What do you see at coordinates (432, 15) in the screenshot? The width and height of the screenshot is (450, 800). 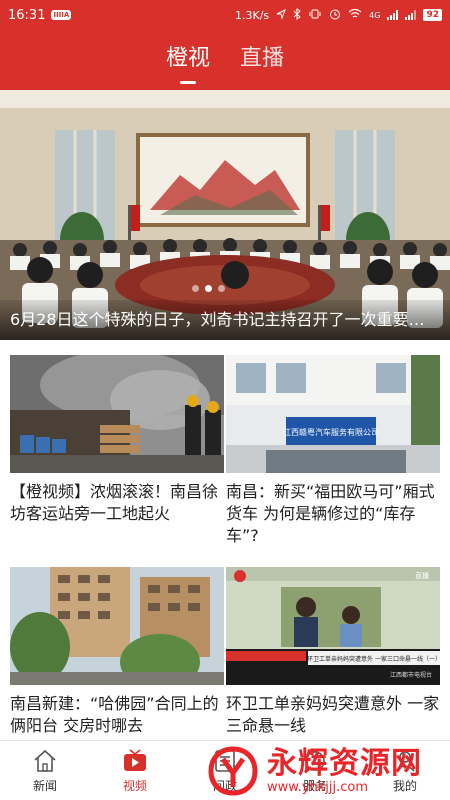 I see `battery-icon: 92` at bounding box center [432, 15].